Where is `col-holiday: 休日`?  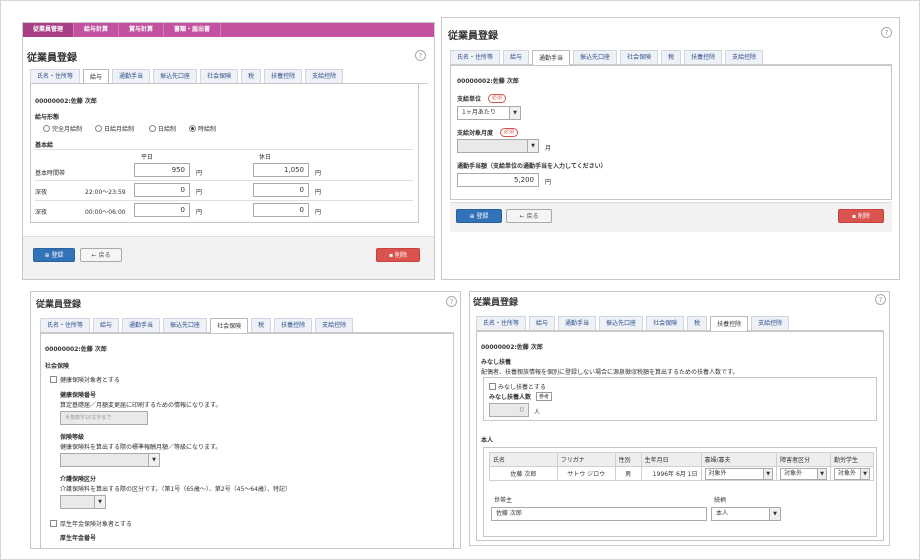
col-holiday: 休日 is located at coordinates (265, 157).